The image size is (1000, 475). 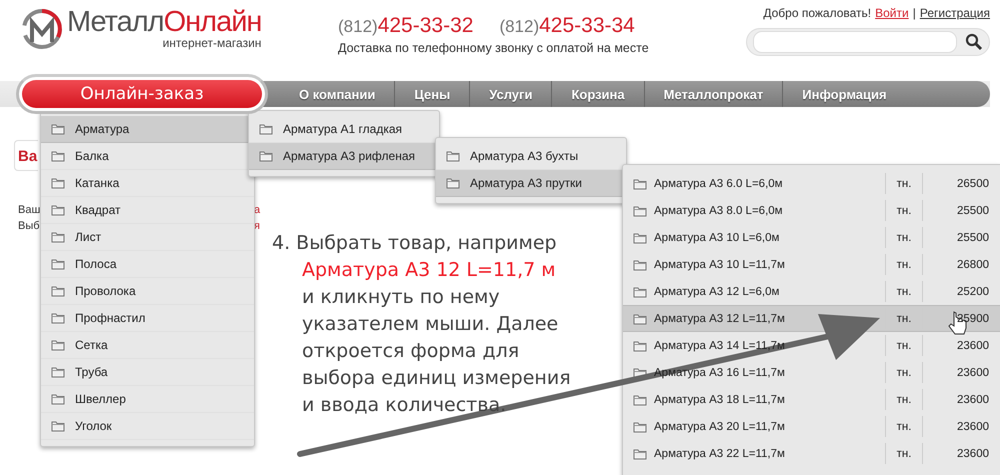 I want to click on instruction-text: 4. Выбрать товар, например, so click(x=415, y=243).